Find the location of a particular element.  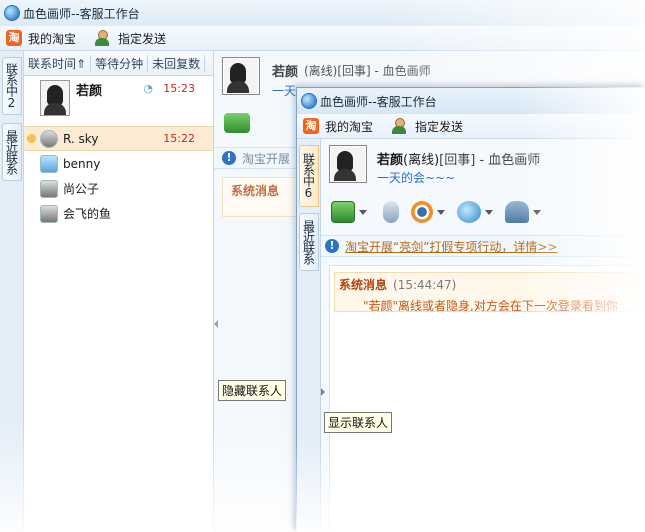

profile-signature: 一天 is located at coordinates (284, 91).